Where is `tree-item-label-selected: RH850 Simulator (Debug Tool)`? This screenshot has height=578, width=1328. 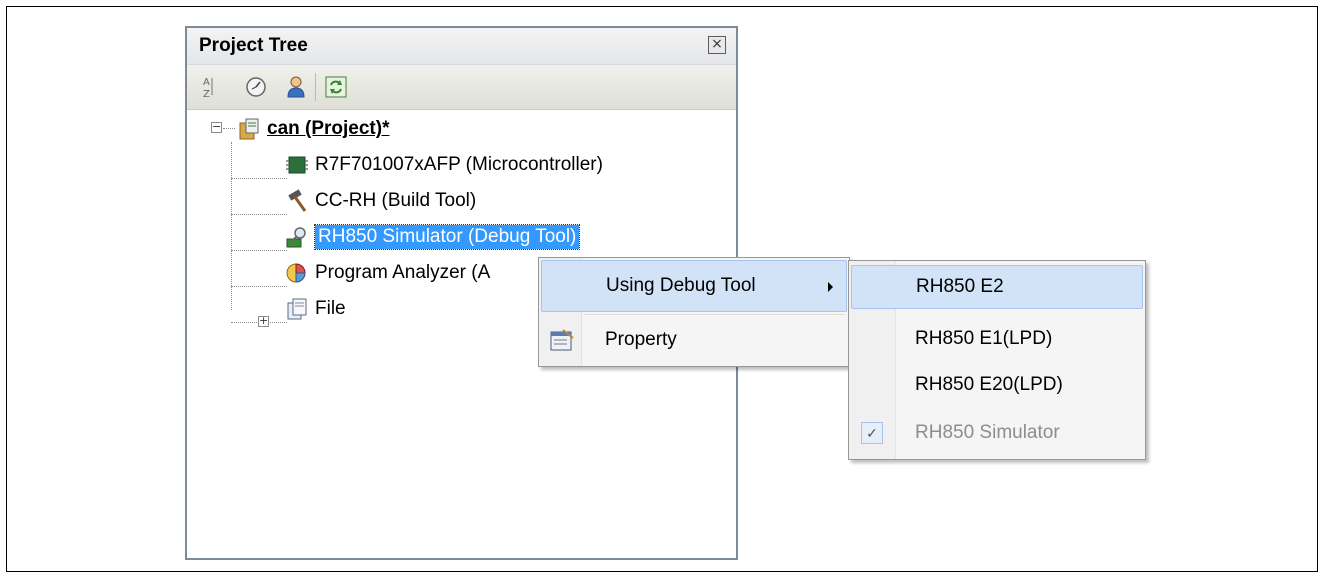 tree-item-label-selected: RH850 Simulator (Debug Tool) is located at coordinates (447, 237).